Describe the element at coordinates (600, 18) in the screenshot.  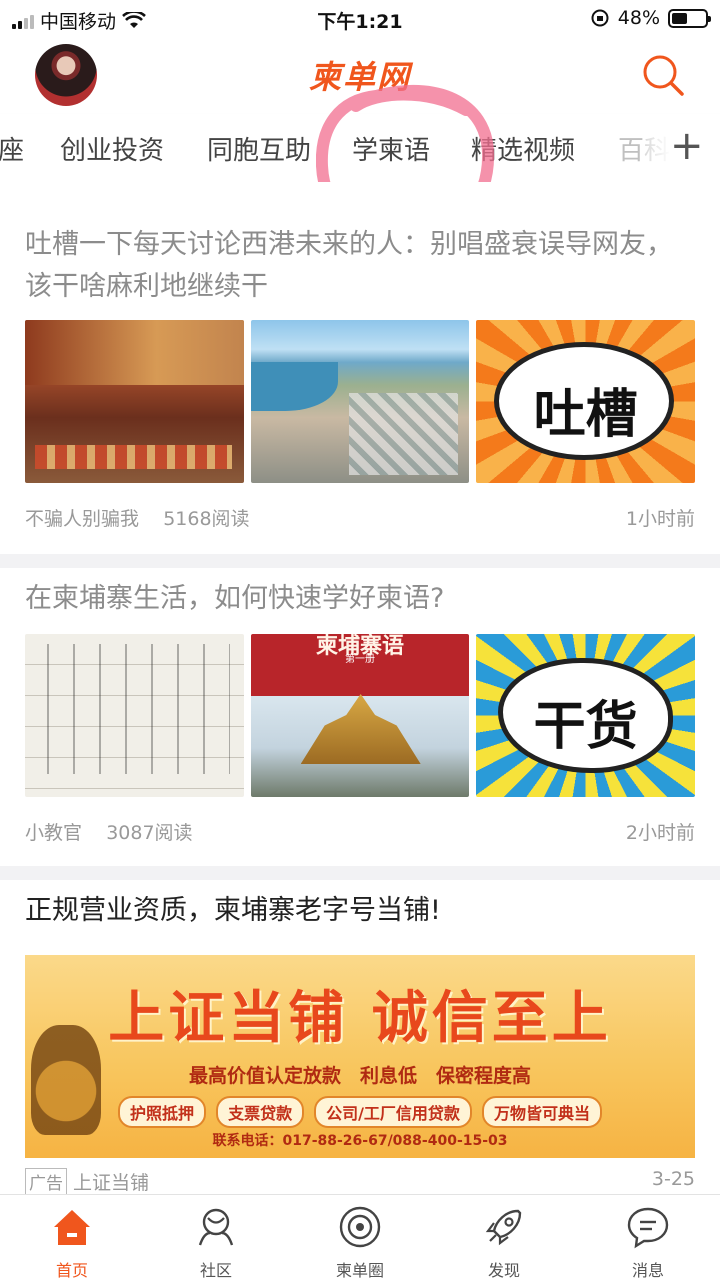
I see `orientation-lock-icon` at that location.